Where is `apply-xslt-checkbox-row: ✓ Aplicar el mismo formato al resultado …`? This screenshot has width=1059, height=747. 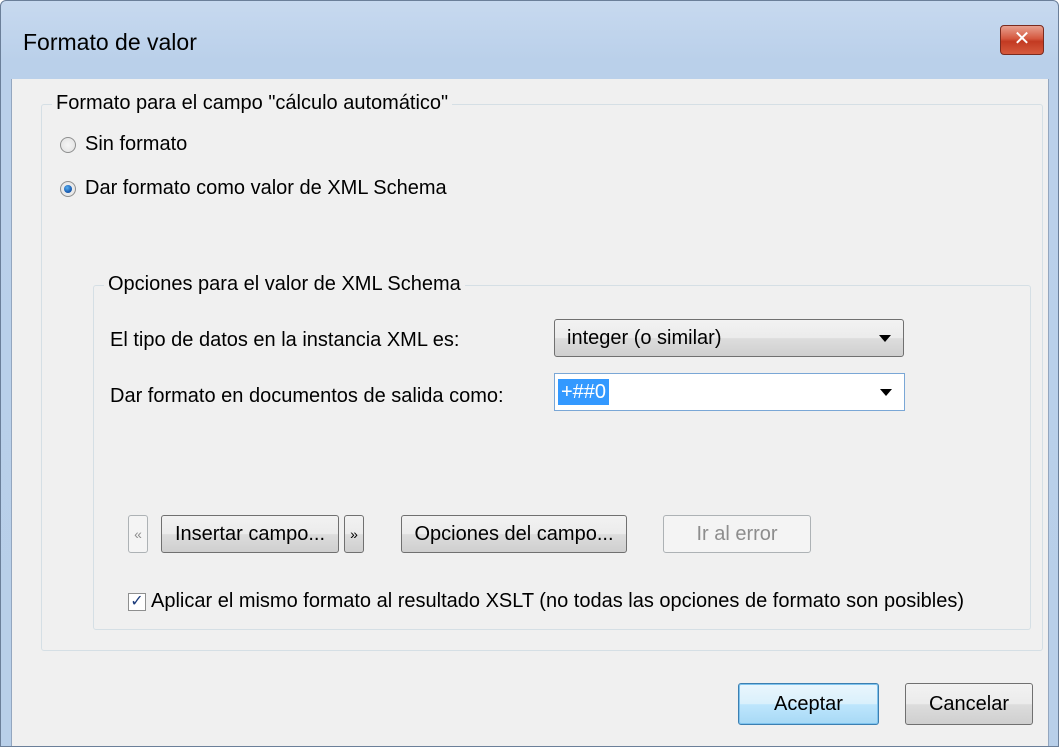 apply-xslt-checkbox-row: ✓ Aplicar el mismo formato al resultado … is located at coordinates (546, 601).